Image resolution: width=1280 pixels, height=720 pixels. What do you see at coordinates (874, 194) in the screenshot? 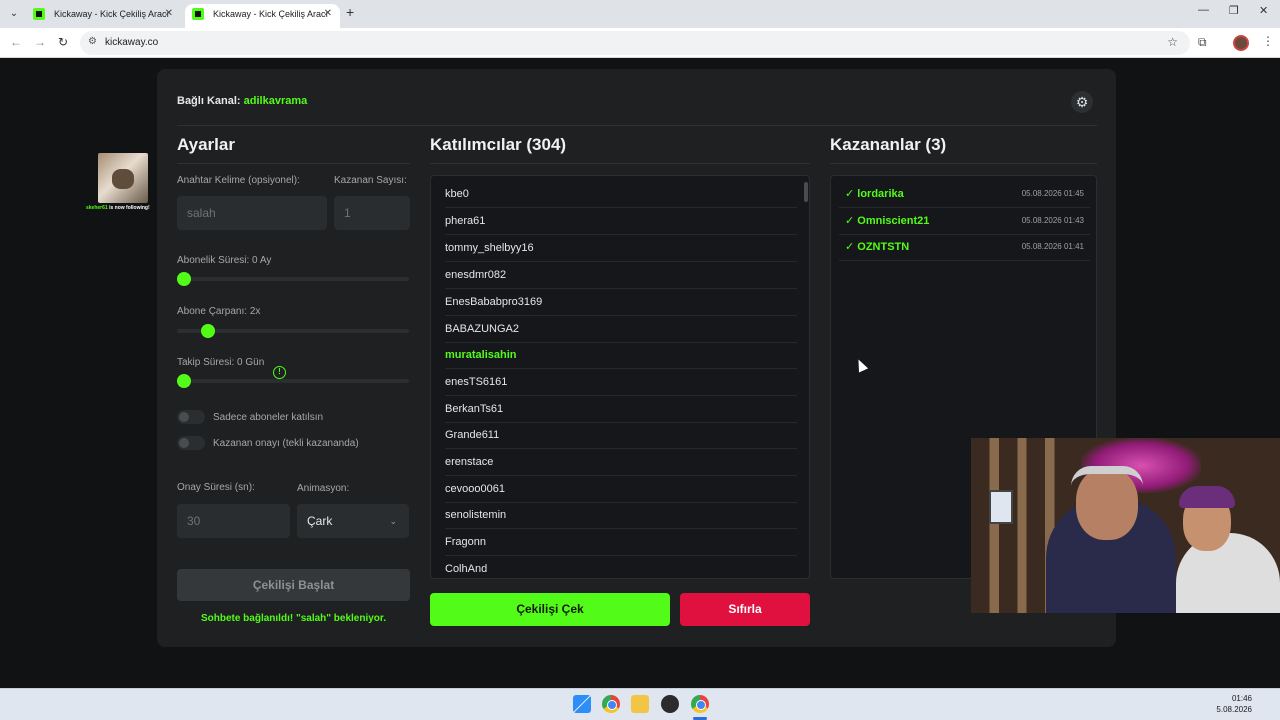
I see `winner-name: ✓ lordarika` at bounding box center [874, 194].